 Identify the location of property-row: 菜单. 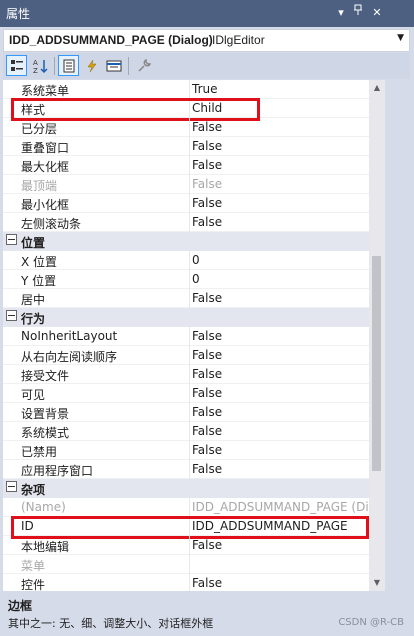
(186, 564).